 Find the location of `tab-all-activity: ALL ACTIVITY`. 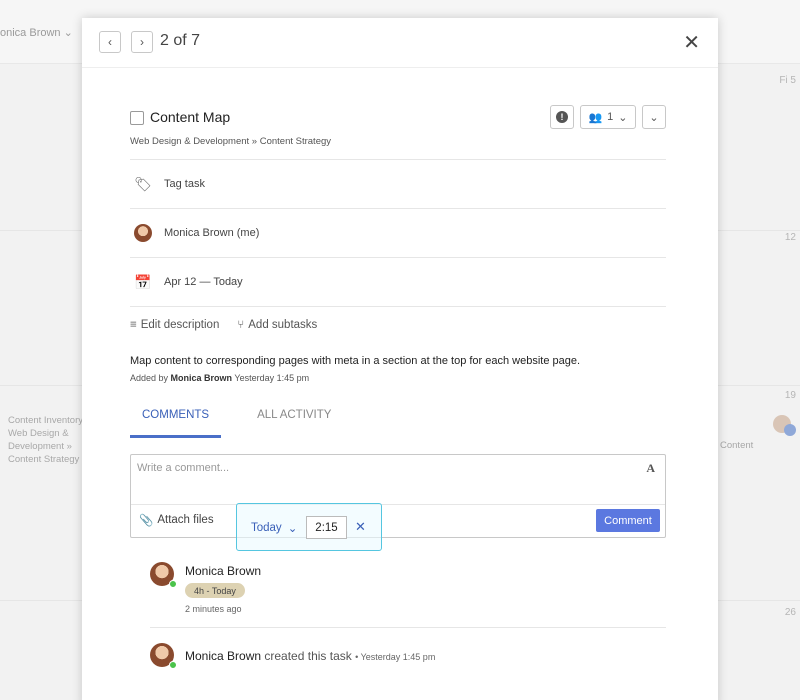

tab-all-activity: ALL ACTIVITY is located at coordinates (294, 423).